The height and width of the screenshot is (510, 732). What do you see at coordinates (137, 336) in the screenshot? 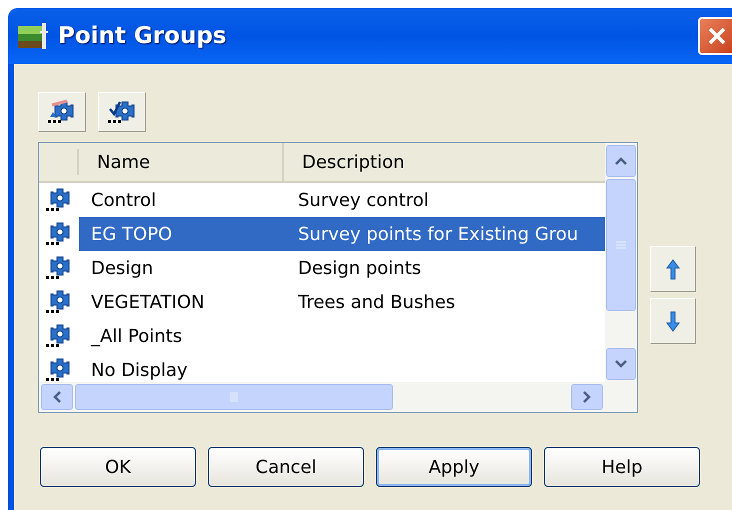
I see `name-cell-text: _All Points` at bounding box center [137, 336].